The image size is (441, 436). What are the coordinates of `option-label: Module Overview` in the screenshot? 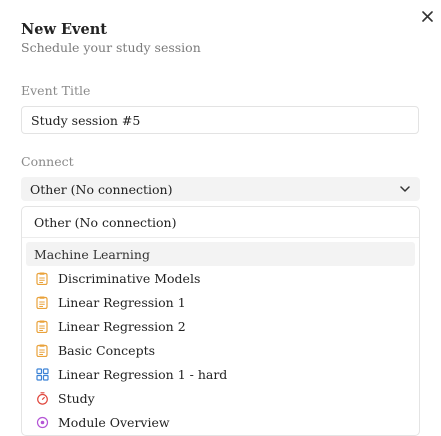 It's located at (114, 422).